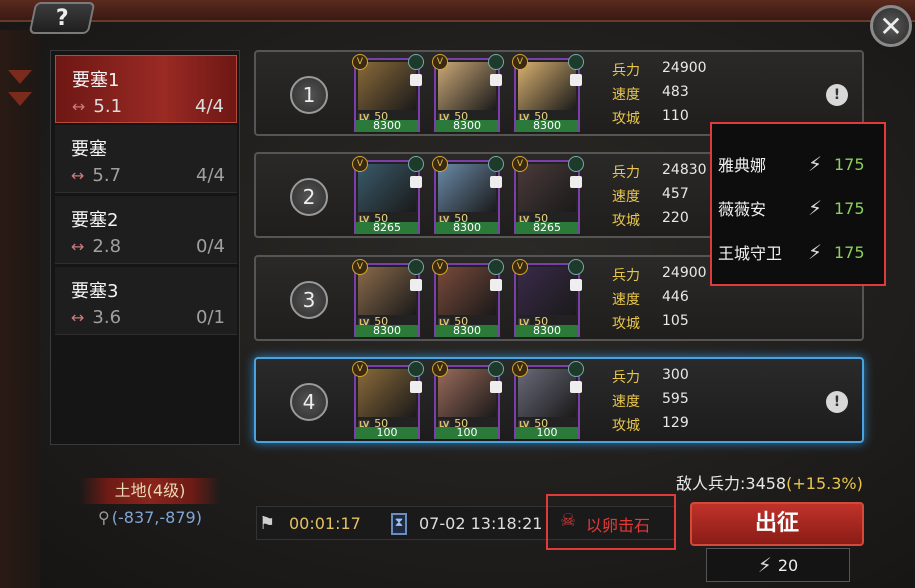 The height and width of the screenshot is (588, 915). I want to click on enemy-power-percent: (+15.3%), so click(824, 483).